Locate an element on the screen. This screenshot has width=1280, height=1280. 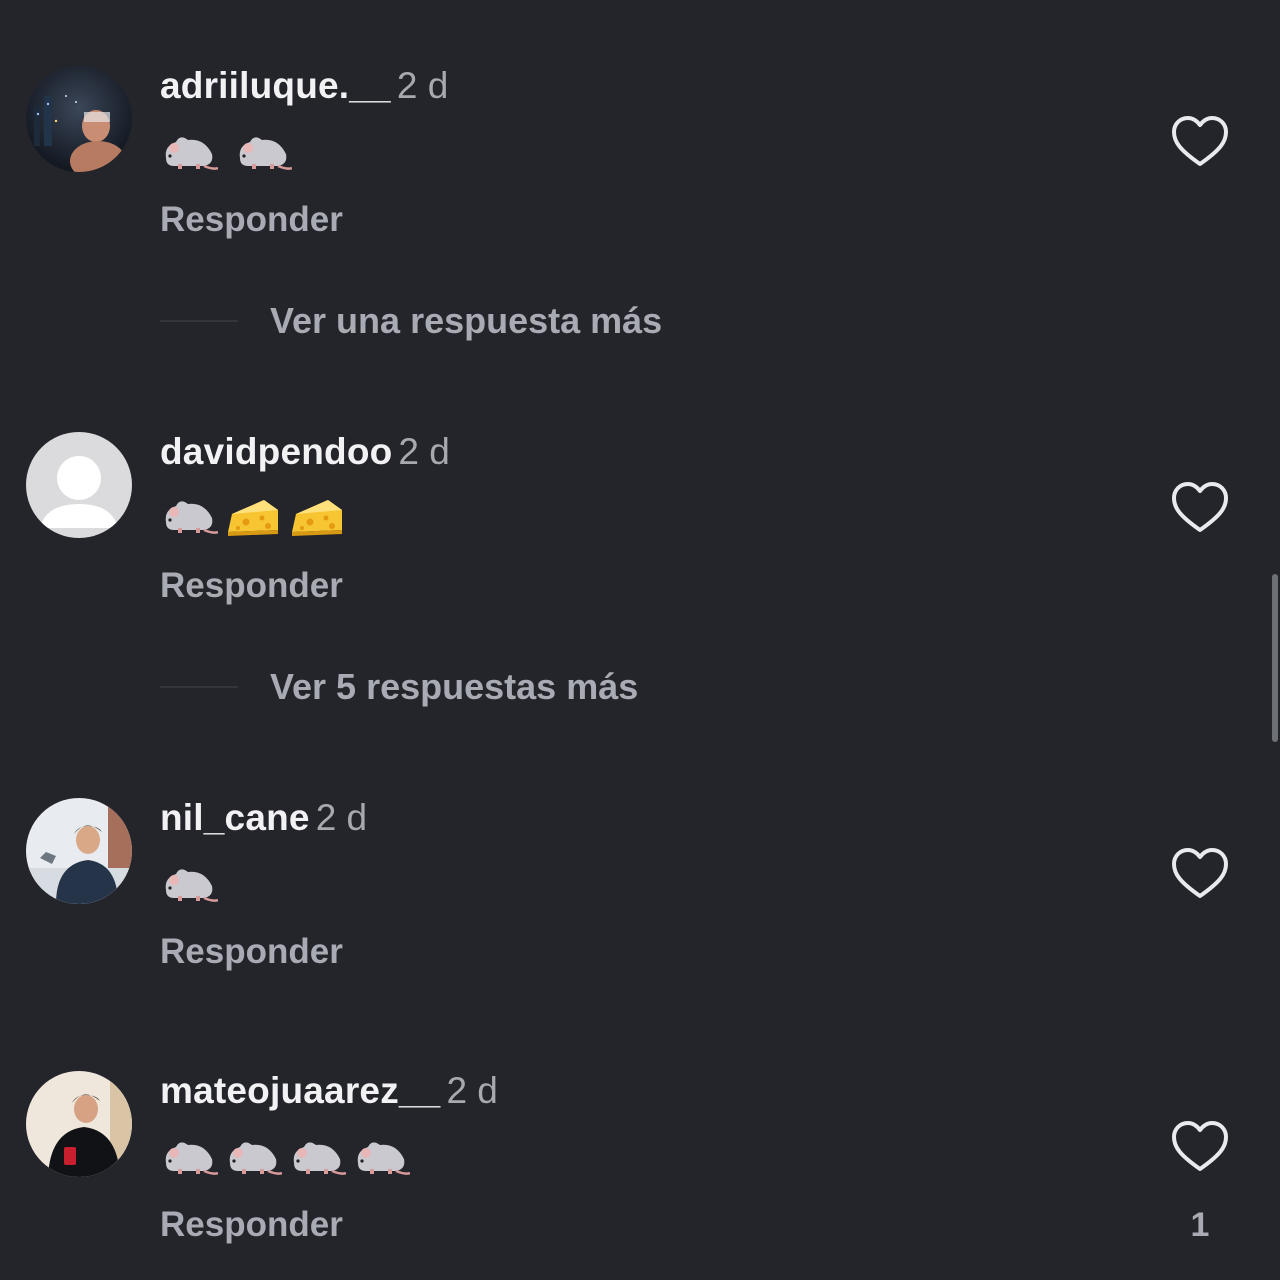
view-more-replies-label: Ver una respuesta más is located at coordinates (466, 320).